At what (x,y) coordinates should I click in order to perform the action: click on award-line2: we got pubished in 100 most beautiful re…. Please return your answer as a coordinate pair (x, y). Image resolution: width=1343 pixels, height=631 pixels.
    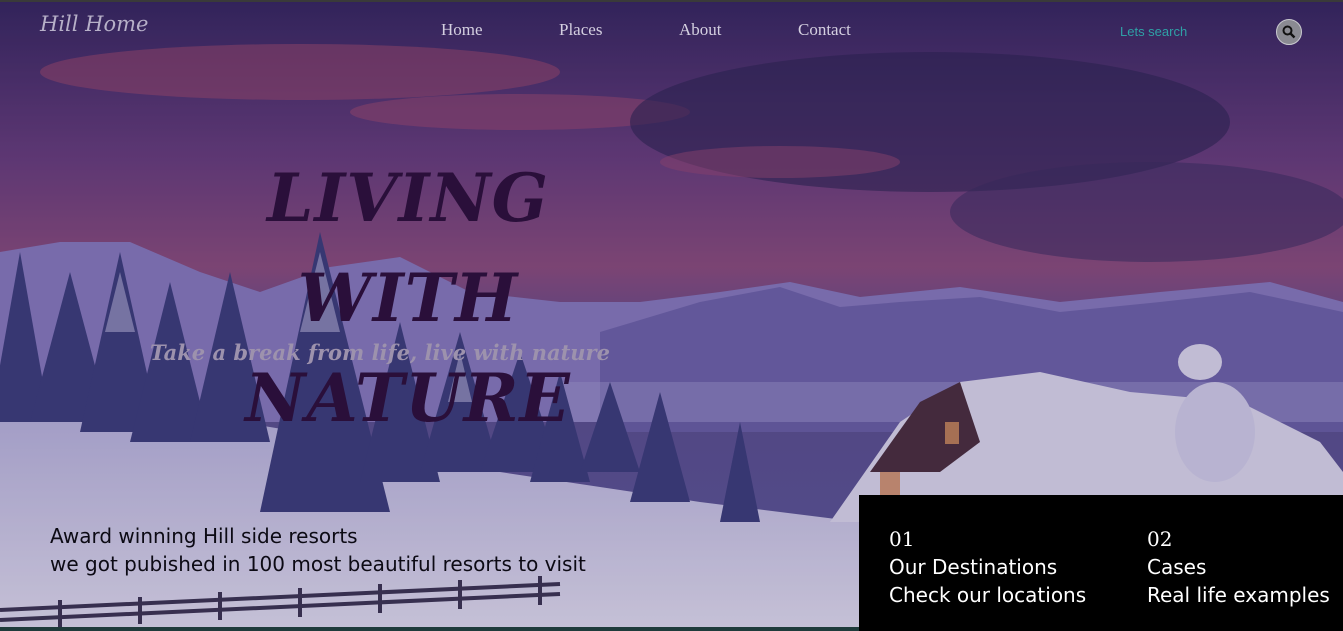
    Looking at the image, I should click on (318, 564).